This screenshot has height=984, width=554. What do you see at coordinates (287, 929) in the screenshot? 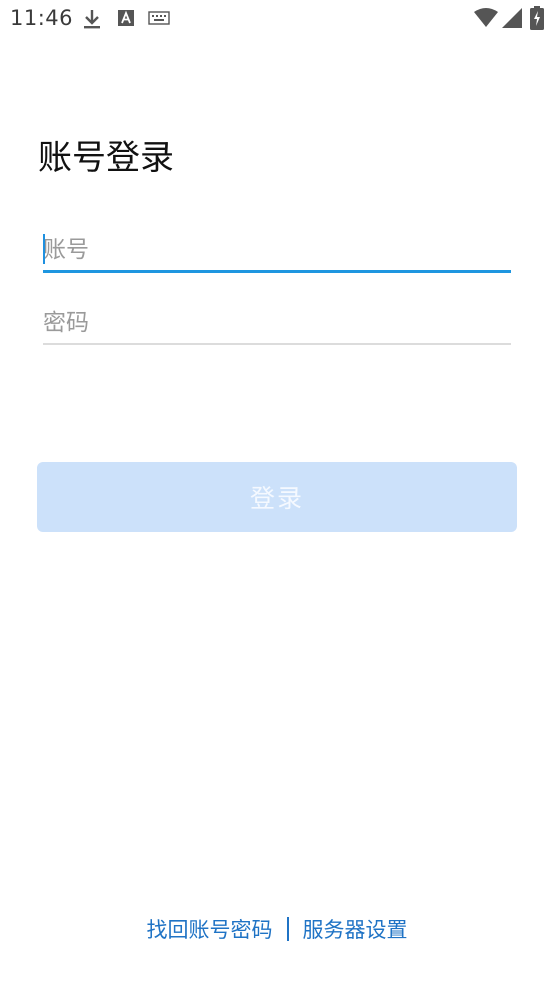
I see `footer-divider` at bounding box center [287, 929].